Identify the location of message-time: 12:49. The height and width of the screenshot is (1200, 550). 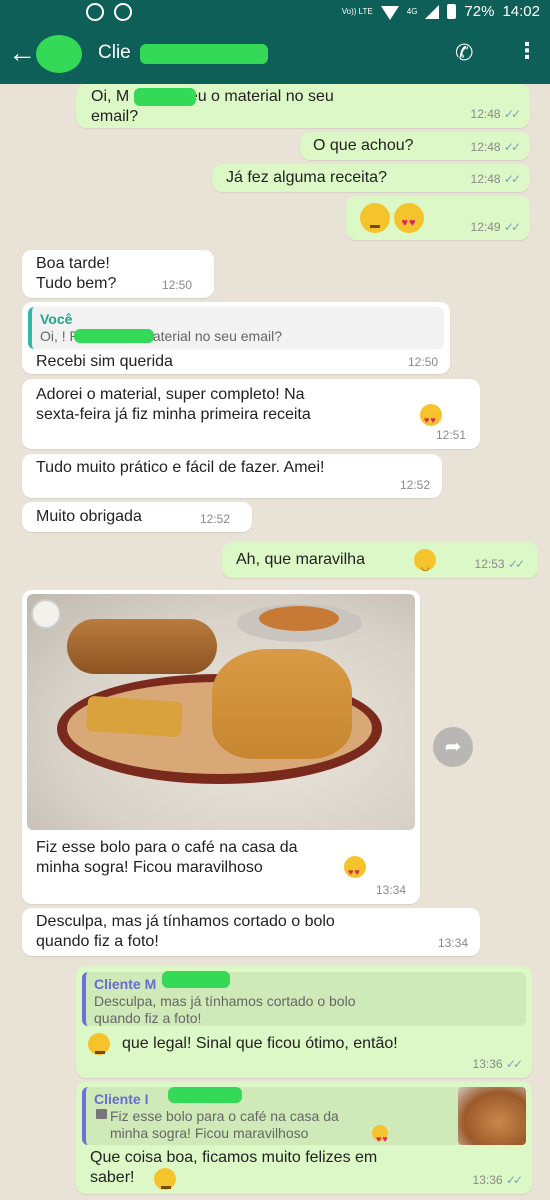
(485, 227).